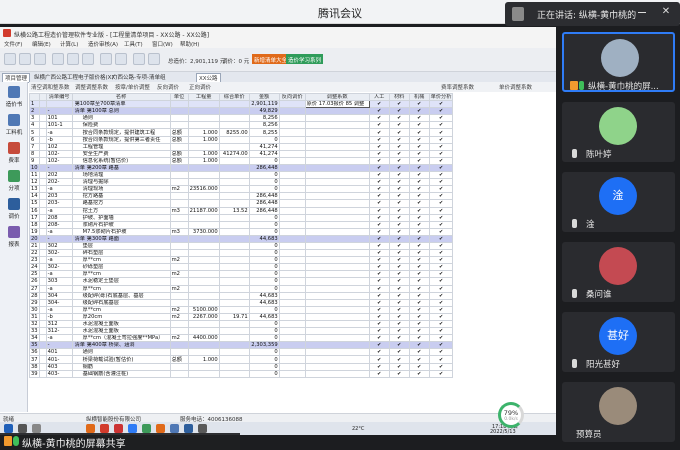 This screenshot has width=680, height=450. What do you see at coordinates (179, 288) in the screenshot?
I see `item-unit: m2` at bounding box center [179, 288].